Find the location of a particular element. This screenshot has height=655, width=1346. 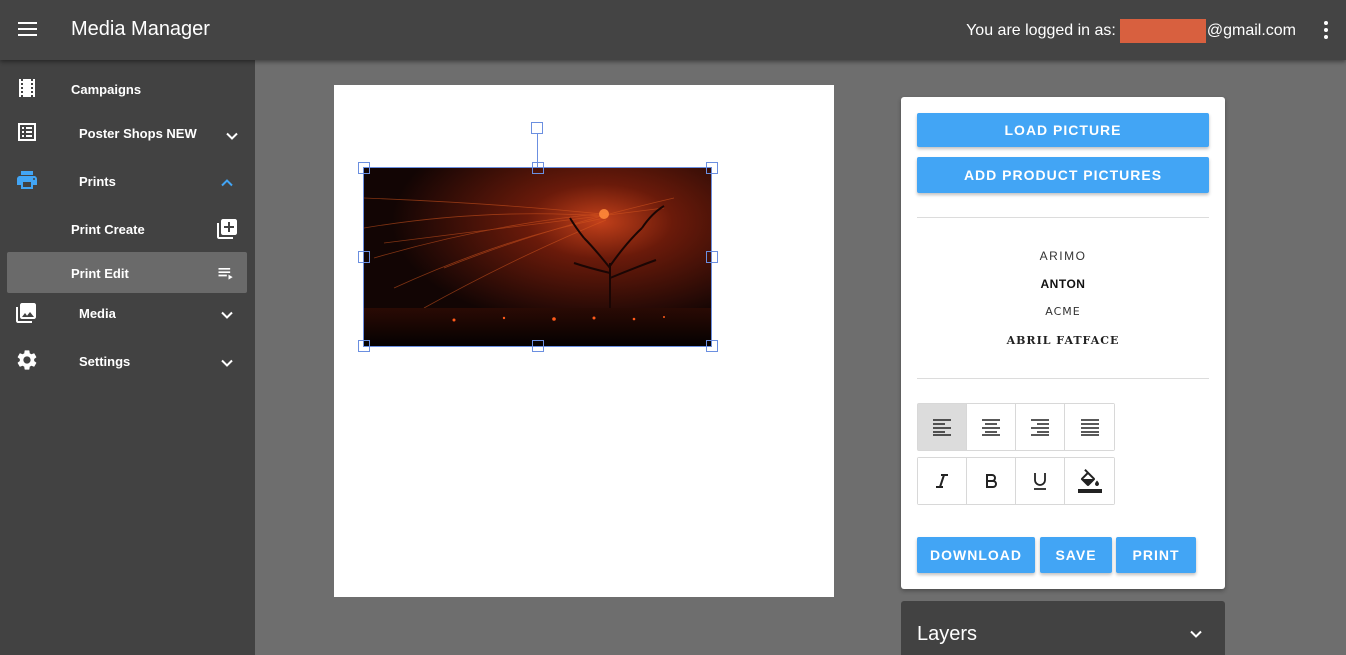

printer-icon is located at coordinates (27, 180).